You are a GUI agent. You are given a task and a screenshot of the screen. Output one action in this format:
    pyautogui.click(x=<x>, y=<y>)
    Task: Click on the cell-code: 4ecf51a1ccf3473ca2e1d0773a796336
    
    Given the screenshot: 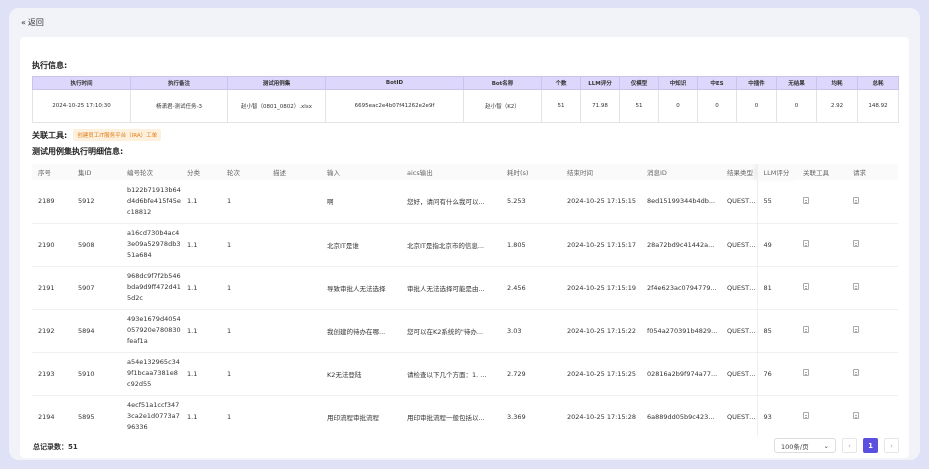 What is the action you would take?
    pyautogui.click(x=151, y=416)
    